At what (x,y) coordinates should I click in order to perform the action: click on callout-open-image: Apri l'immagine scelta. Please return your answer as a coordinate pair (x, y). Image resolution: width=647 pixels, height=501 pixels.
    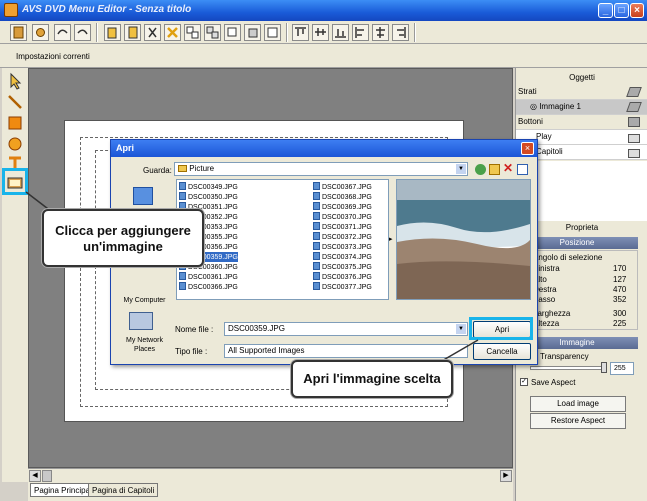
    Looking at the image, I should click on (372, 379).